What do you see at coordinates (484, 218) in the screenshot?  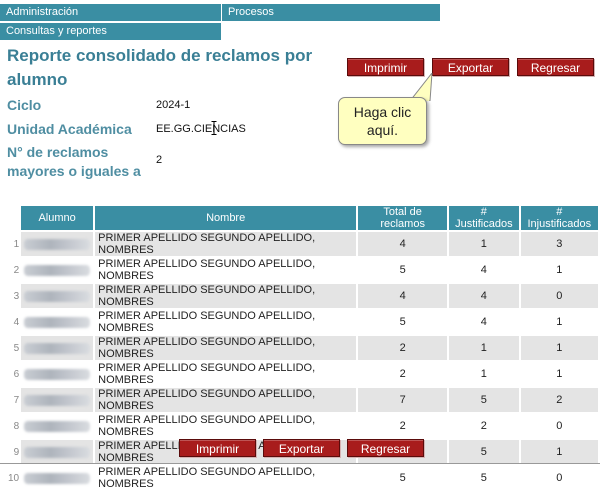 I see `header-justificados: # Justificados` at bounding box center [484, 218].